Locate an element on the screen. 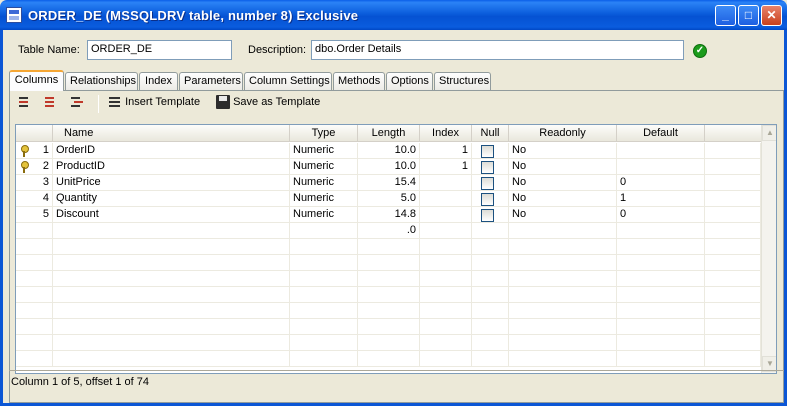 Image resolution: width=787 pixels, height=406 pixels. table-row: 4 Quantity Numeric 5.0 No 1 is located at coordinates (388, 199).